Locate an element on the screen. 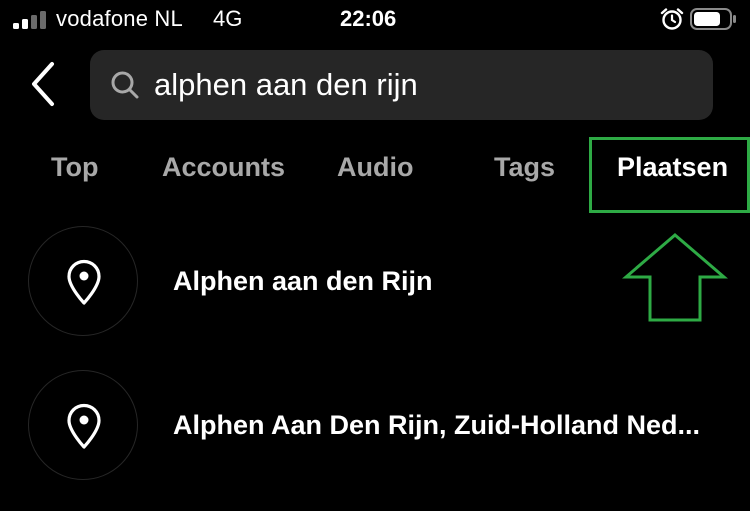 This screenshot has height=511, width=750. signal-strength-icon is located at coordinates (29, 20).